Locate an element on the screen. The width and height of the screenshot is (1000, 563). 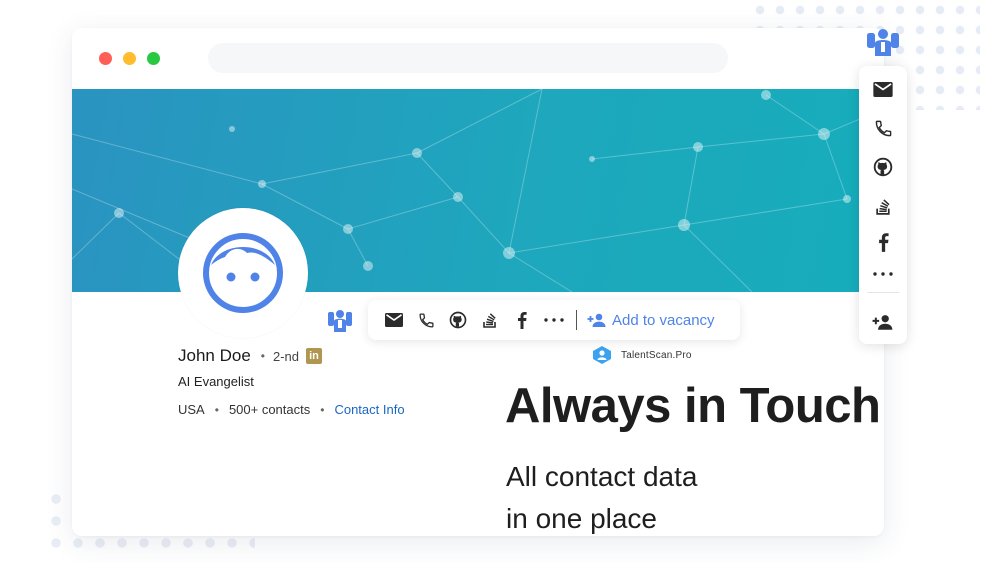
toolbar-divider is located at coordinates (576, 320).